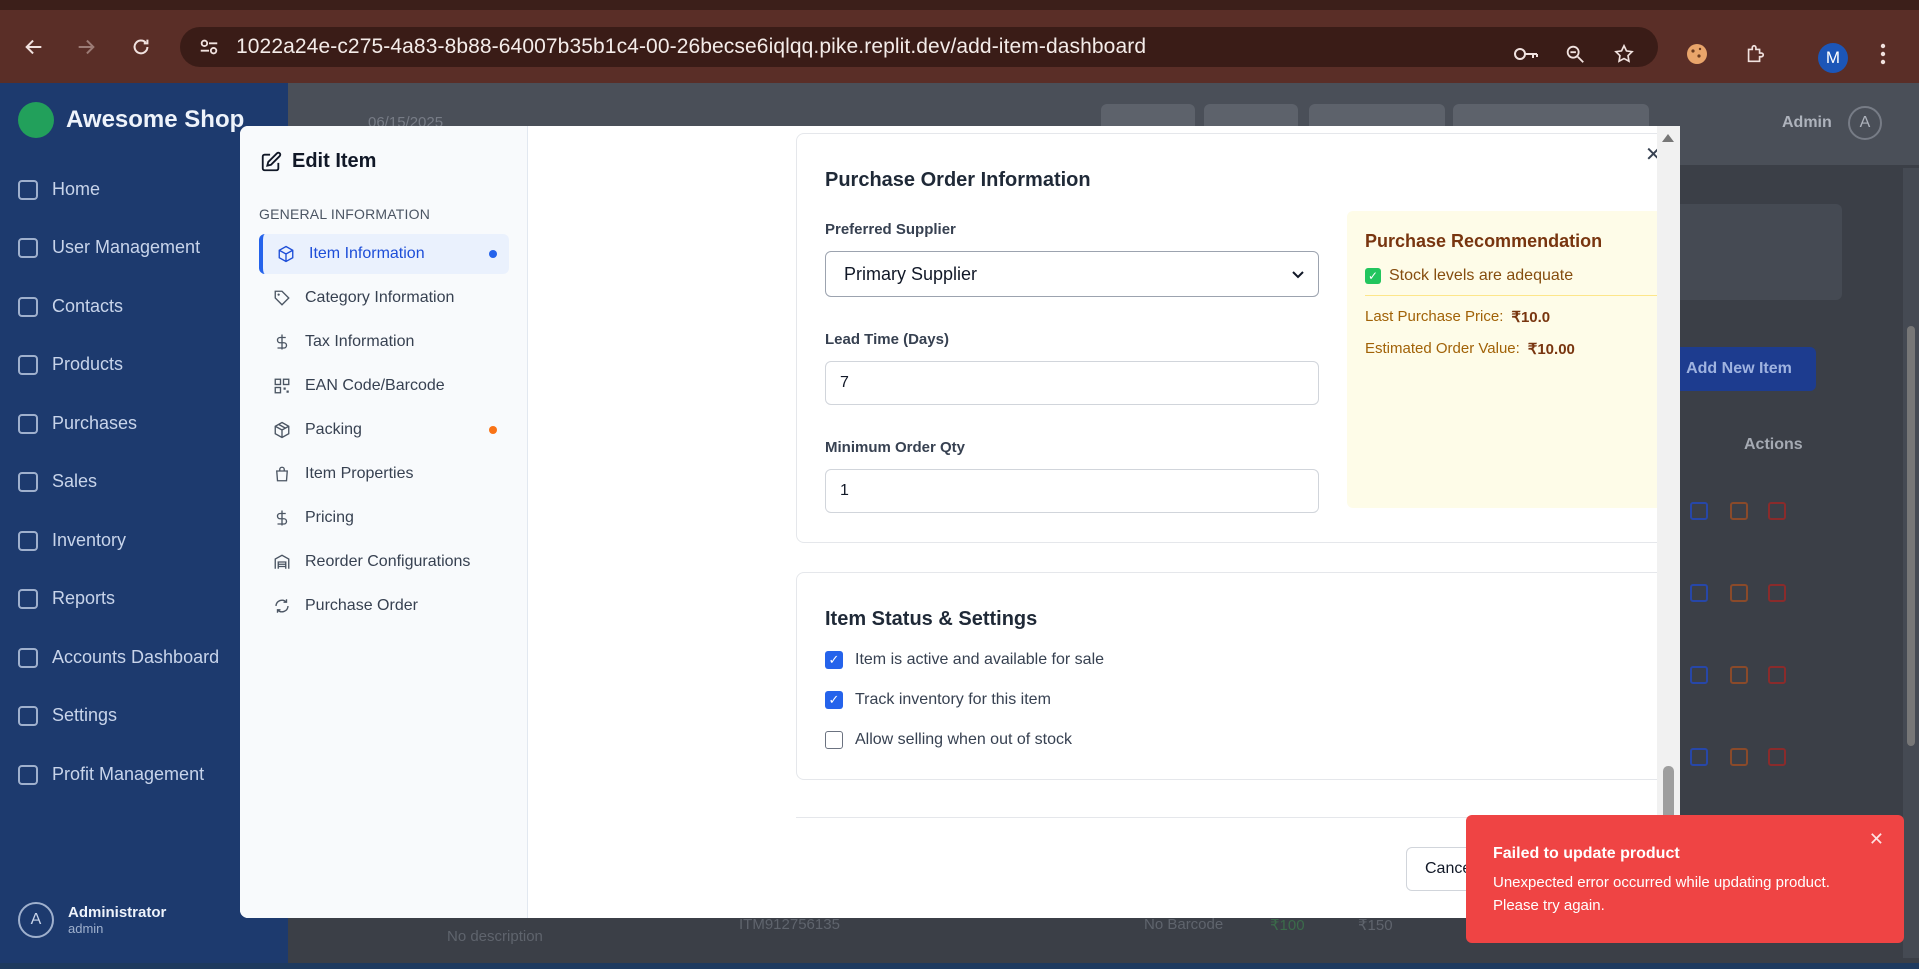 This screenshot has height=969, width=1919. Describe the element at coordinates (28, 657) in the screenshot. I see `ledger-icon` at that location.